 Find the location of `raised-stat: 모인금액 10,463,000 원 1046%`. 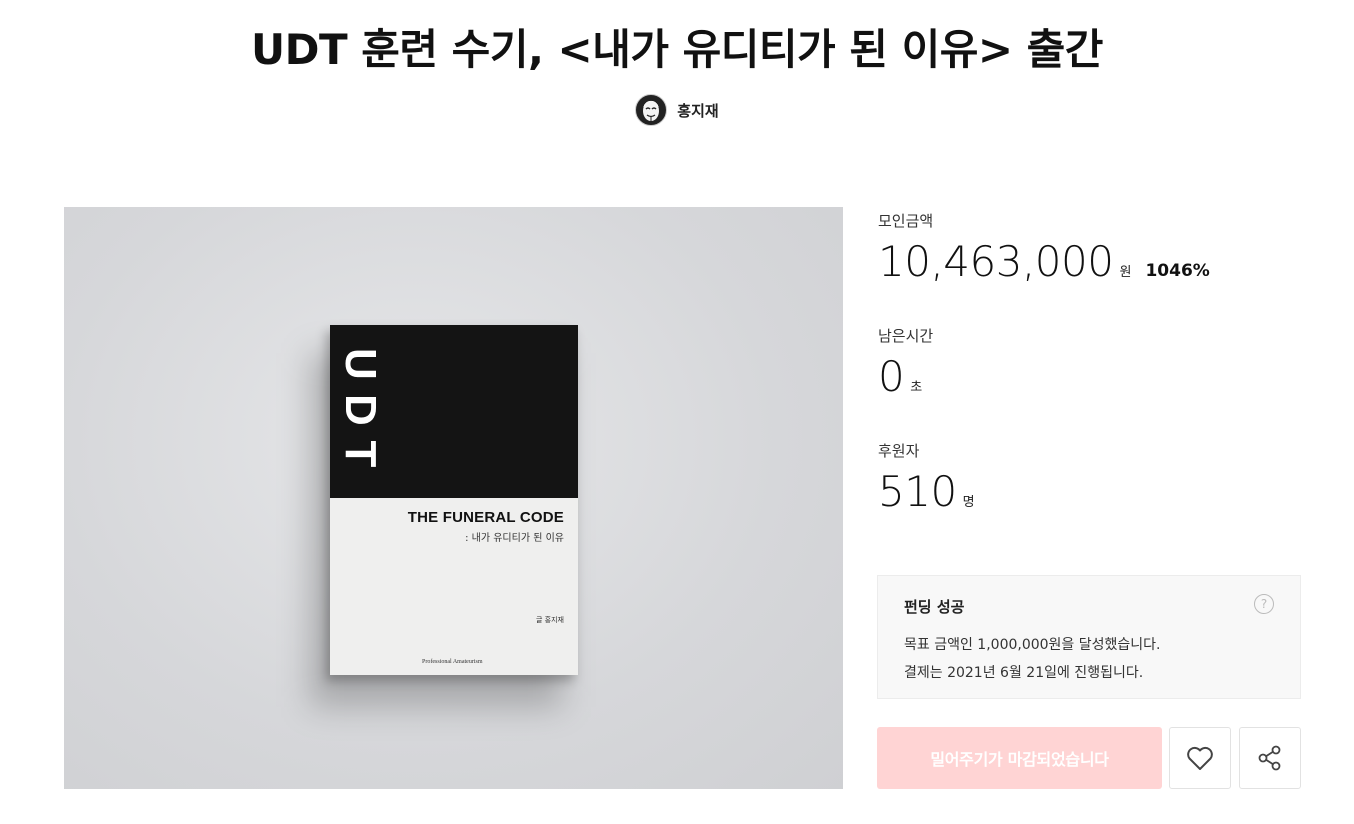

raised-stat: 모인금액 10,463,000 원 1046% is located at coordinates (1044, 248).